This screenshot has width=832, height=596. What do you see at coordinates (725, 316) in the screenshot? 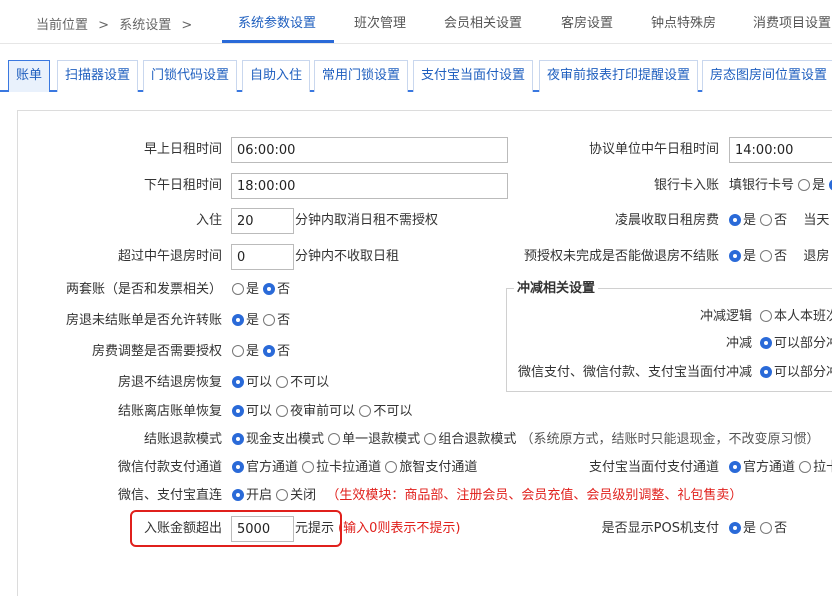
I see `offset-logic-label: 冲减逻辑` at bounding box center [725, 316].